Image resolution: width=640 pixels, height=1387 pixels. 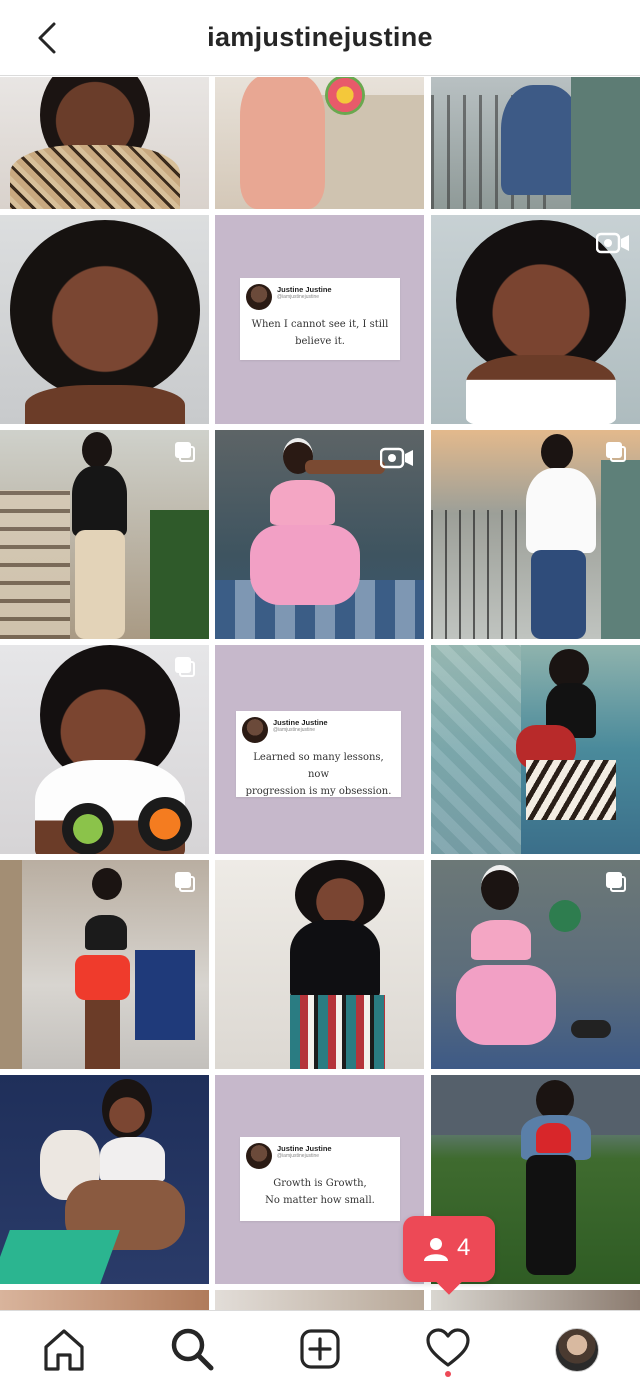 What do you see at coordinates (318, 791) in the screenshot?
I see `tweet-line: progression is my obsession.` at bounding box center [318, 791].